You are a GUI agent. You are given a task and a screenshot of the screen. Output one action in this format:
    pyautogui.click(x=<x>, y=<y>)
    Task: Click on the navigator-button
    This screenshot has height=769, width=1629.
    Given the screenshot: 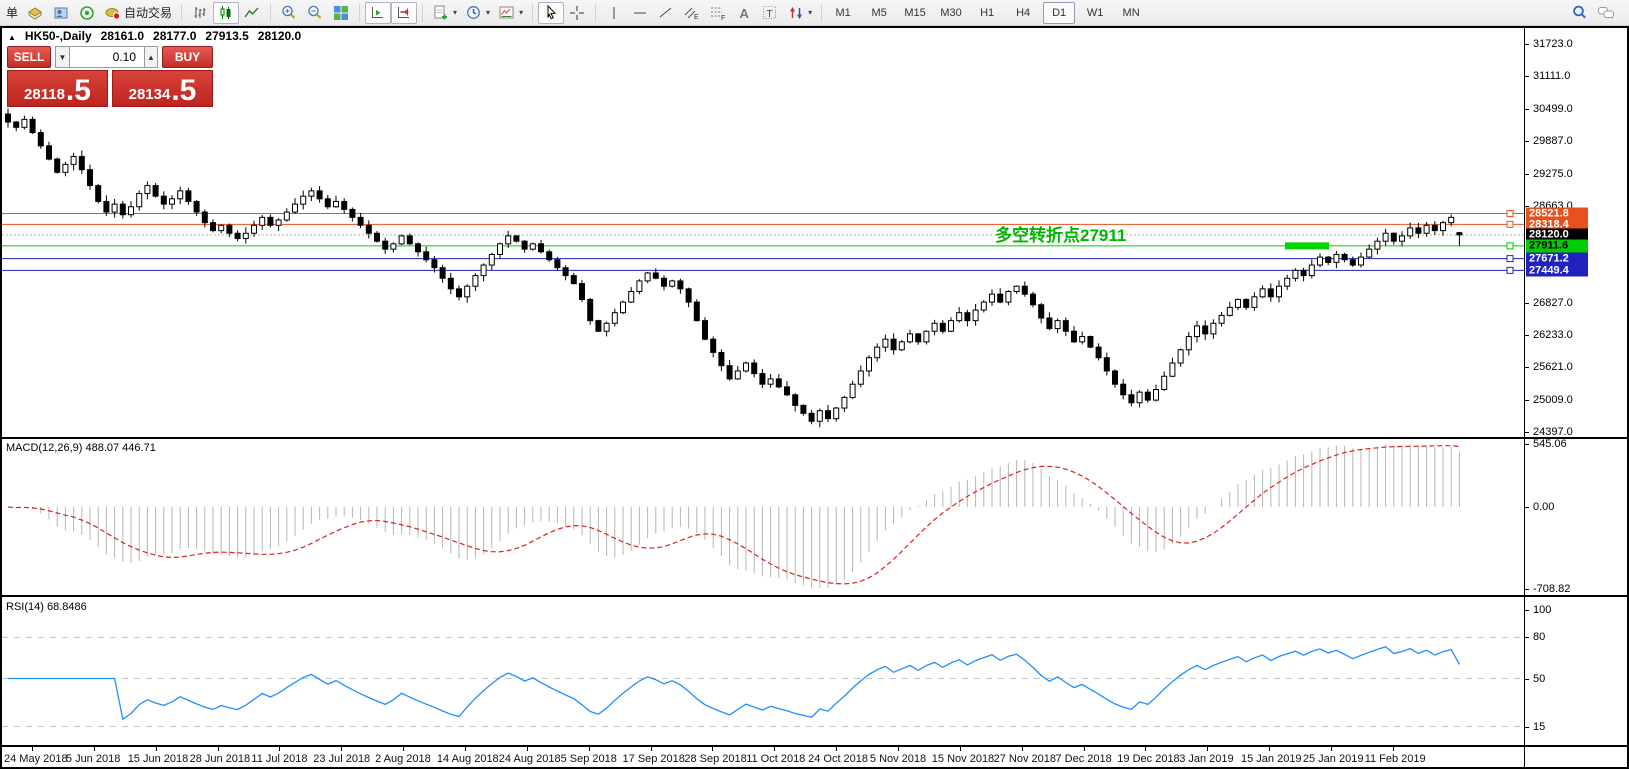 What is the action you would take?
    pyautogui.click(x=61, y=13)
    